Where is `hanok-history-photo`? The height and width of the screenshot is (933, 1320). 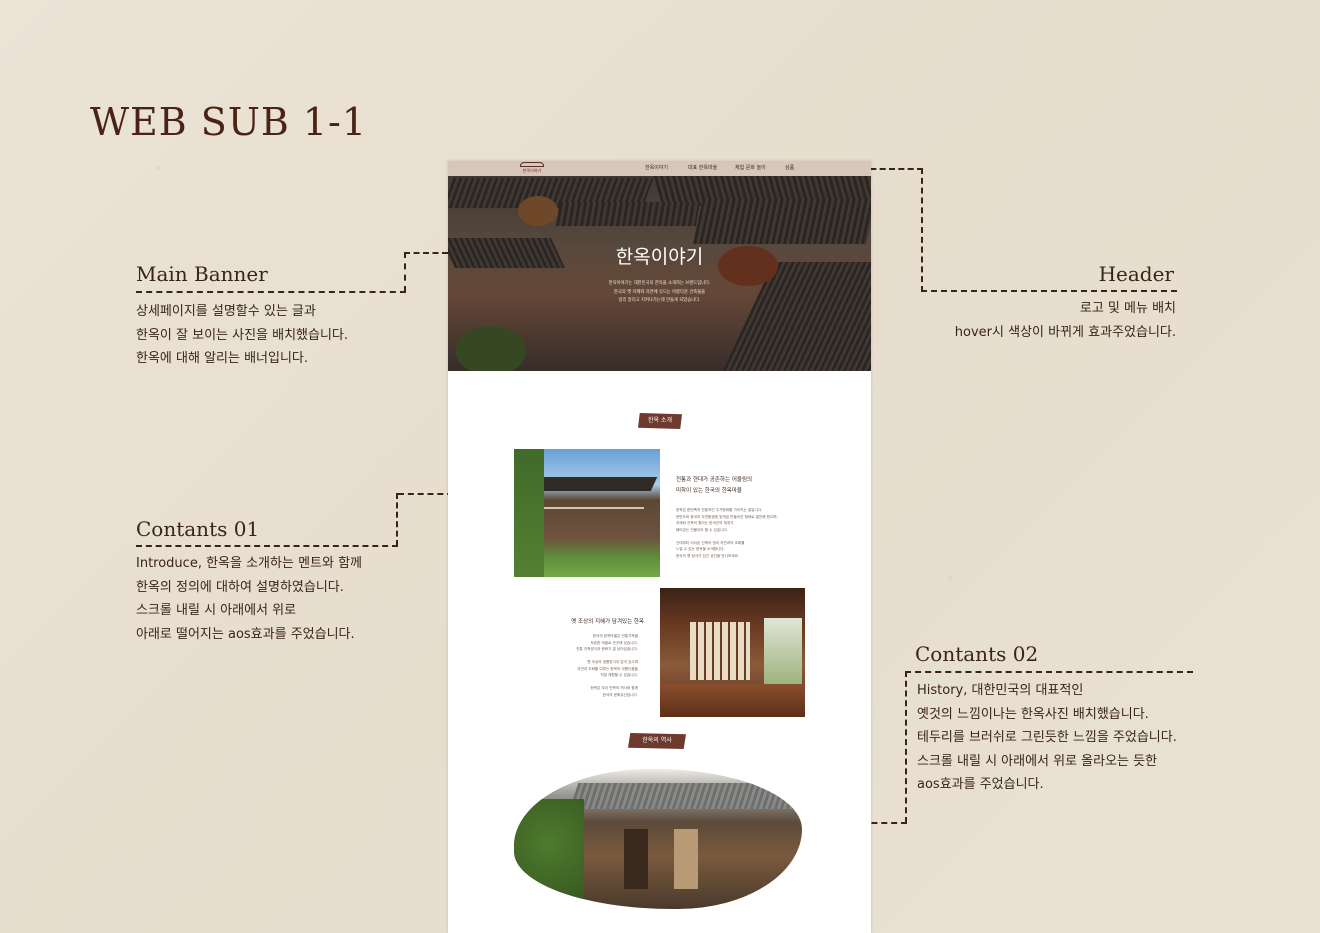 hanok-history-photo is located at coordinates (658, 839).